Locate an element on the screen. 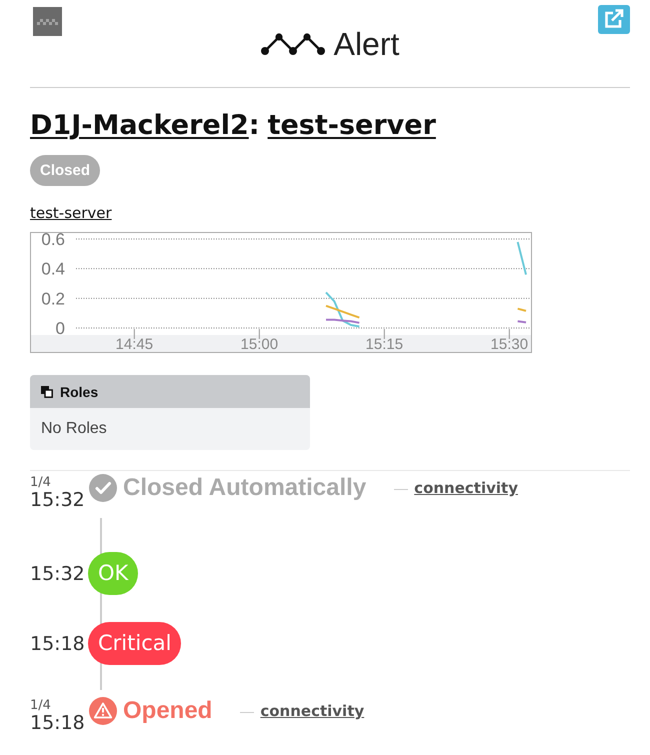  graph-host-link: test-server is located at coordinates (71, 213).